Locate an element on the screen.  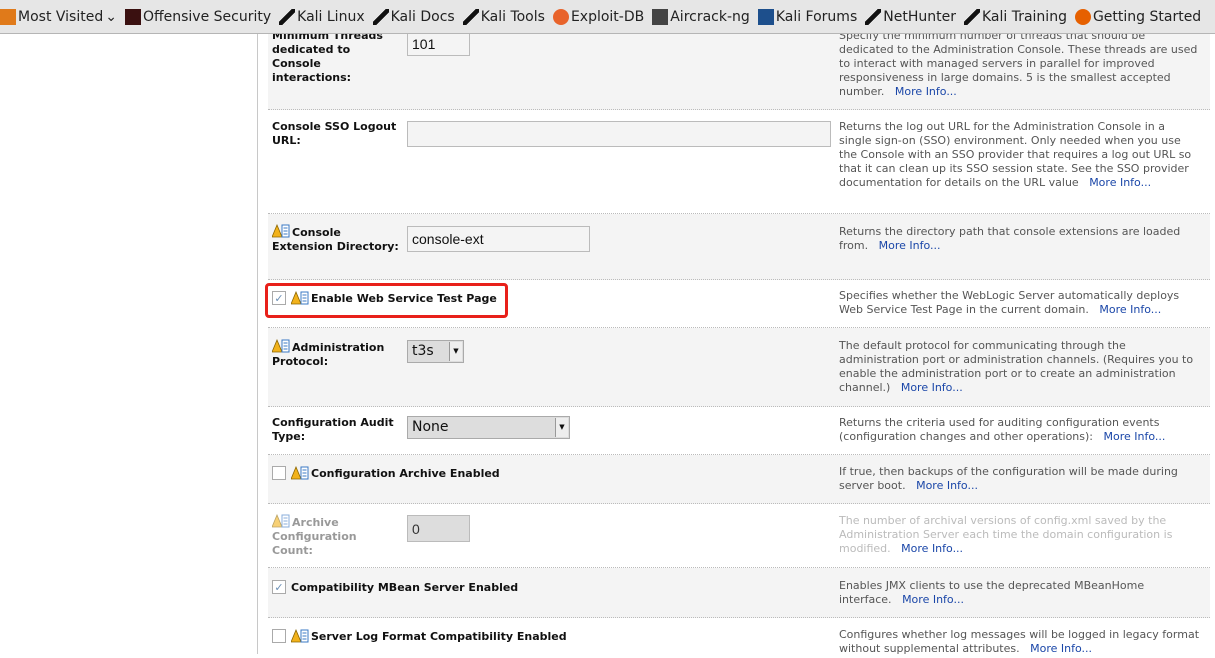
bookmark-label: Aircrack-ng is located at coordinates (710, 16).